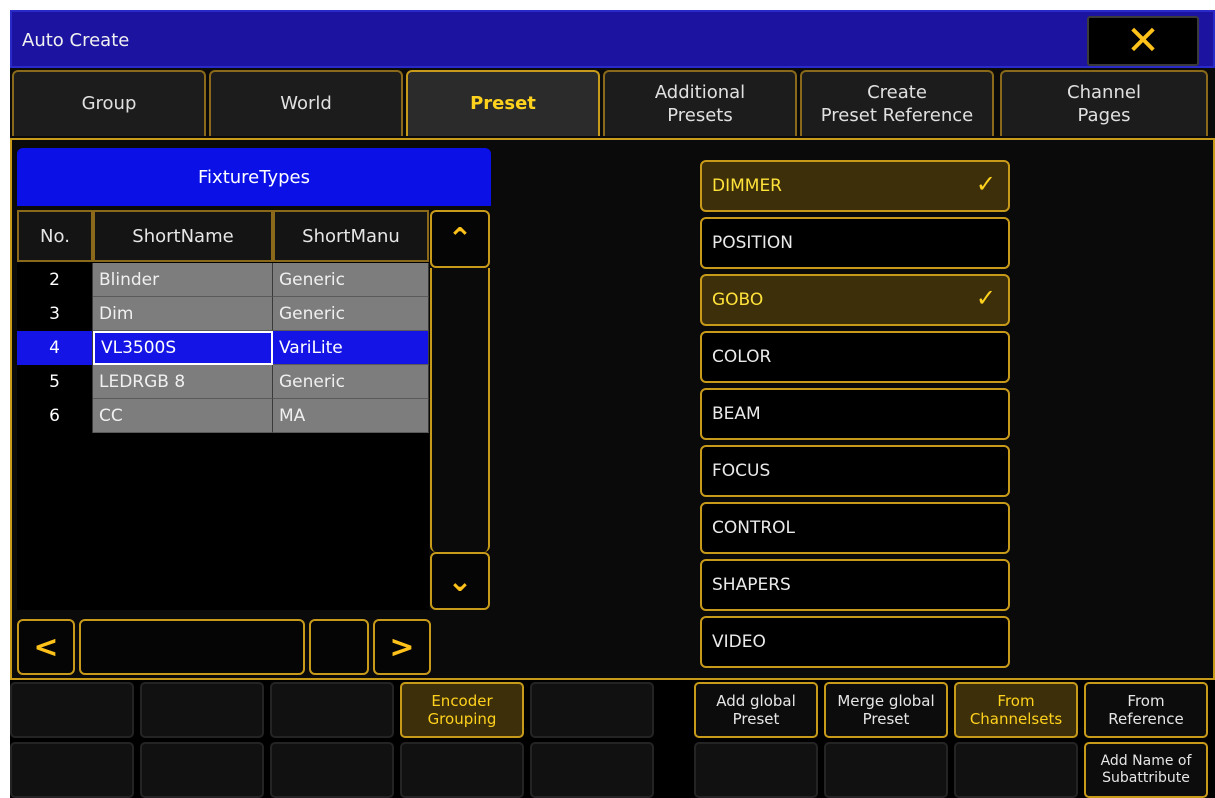  Describe the element at coordinates (741, 471) in the screenshot. I see `attribute-label: FOCUS` at that location.